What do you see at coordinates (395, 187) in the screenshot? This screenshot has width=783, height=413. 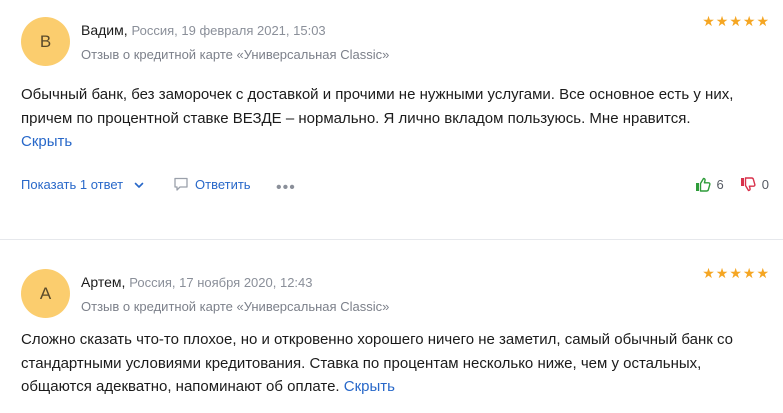 I see `review-actions: Показать 1 ответ Ответить ••• 6 0` at bounding box center [395, 187].